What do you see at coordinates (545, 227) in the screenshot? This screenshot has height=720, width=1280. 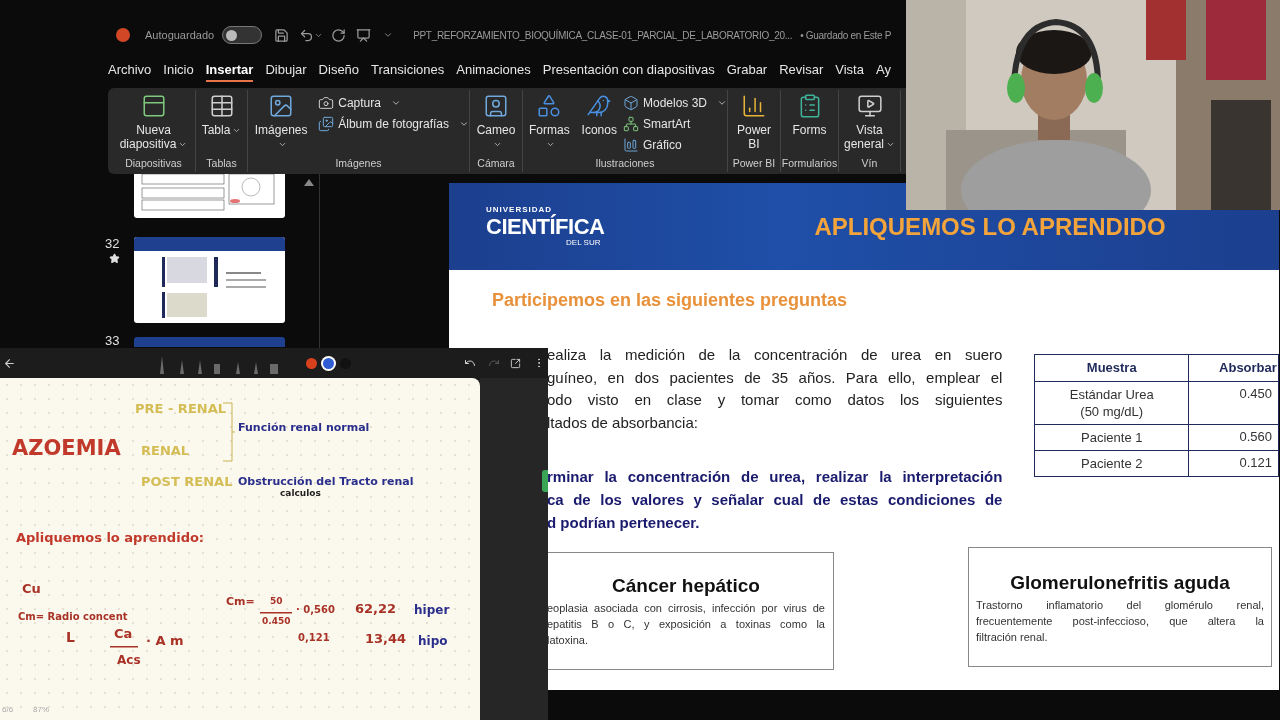 I see `logo-text: CIENTÍFICA` at bounding box center [545, 227].